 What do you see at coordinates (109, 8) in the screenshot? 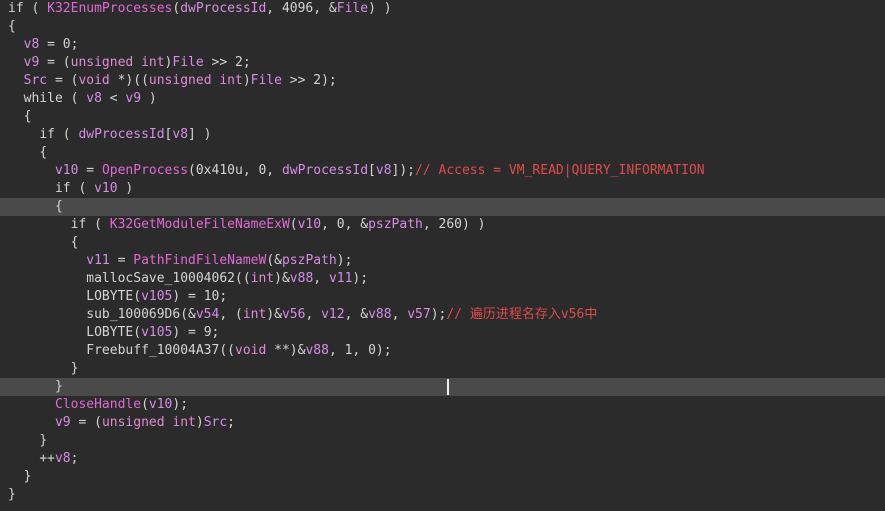
I see `function-name: K32EnumProcesses` at bounding box center [109, 8].